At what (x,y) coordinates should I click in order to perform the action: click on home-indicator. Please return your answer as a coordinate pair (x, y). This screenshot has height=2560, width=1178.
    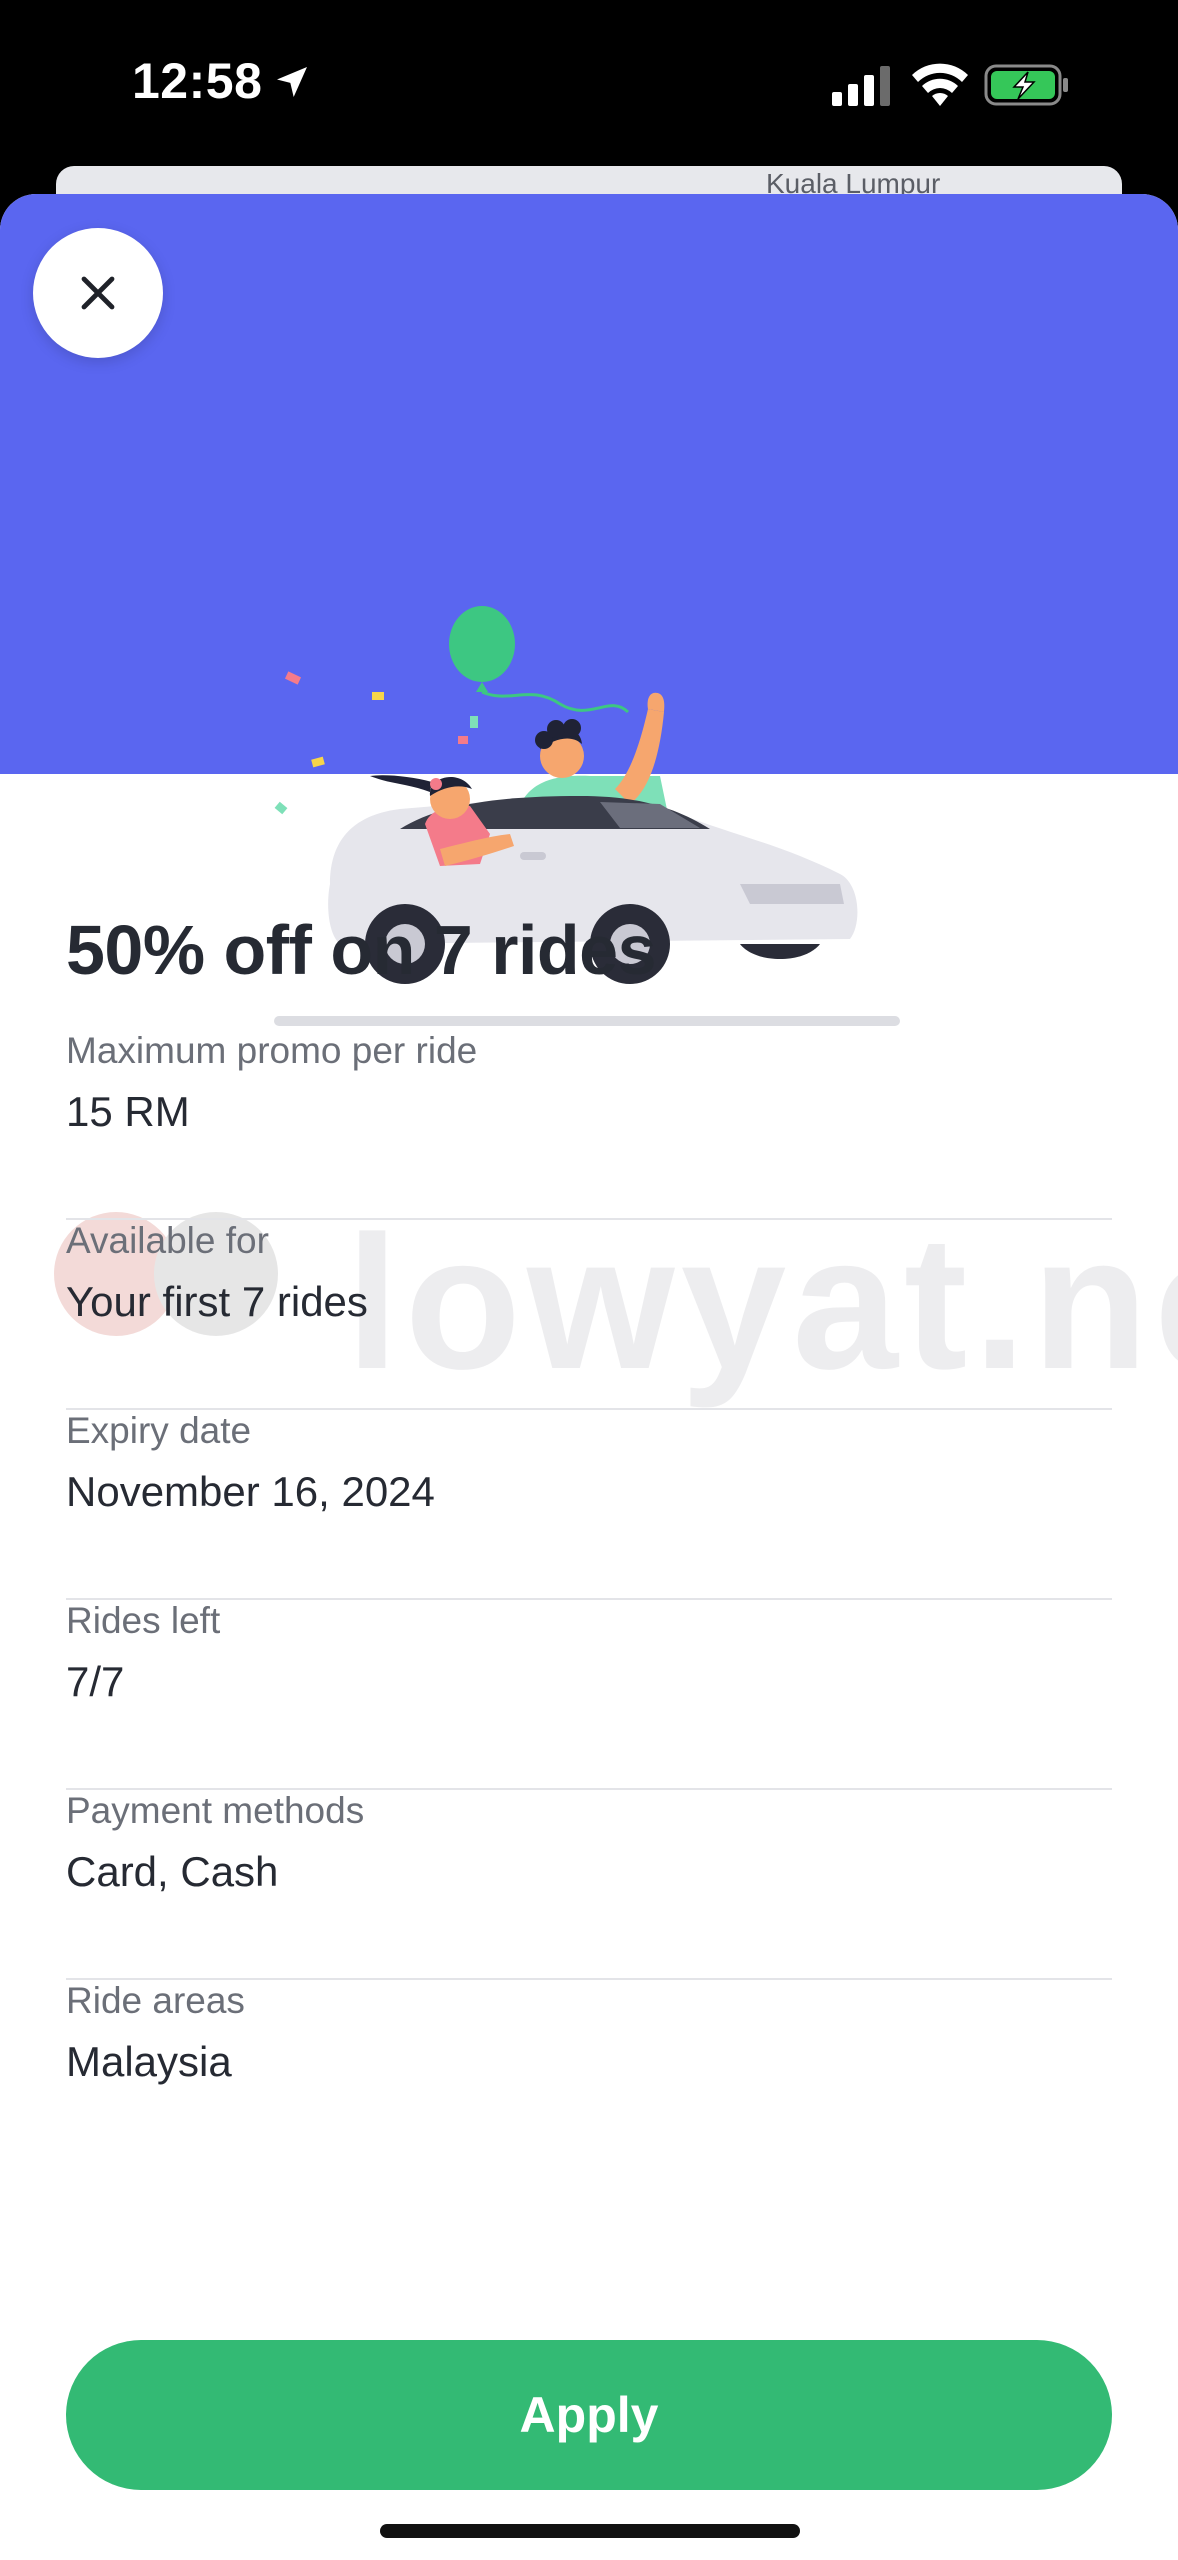
    Looking at the image, I should click on (590, 2531).